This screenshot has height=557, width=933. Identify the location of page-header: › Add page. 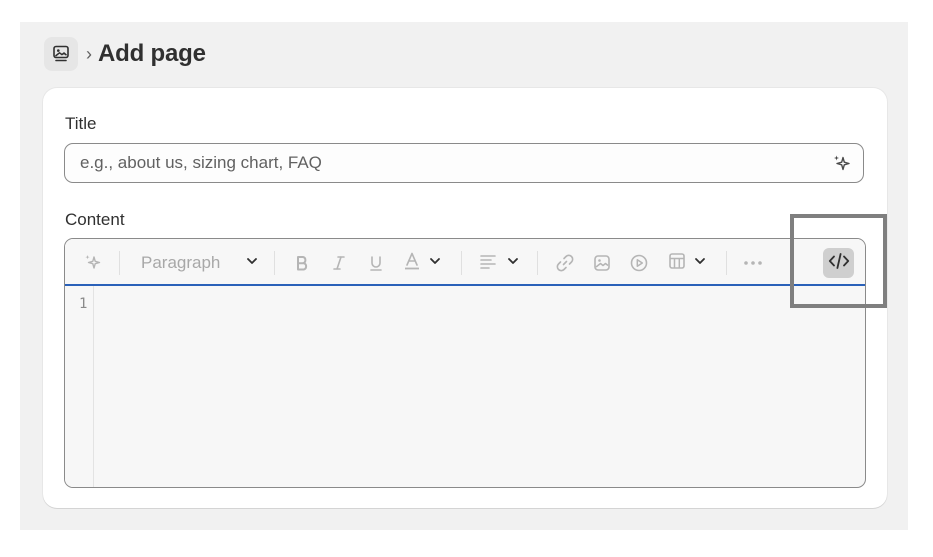
(125, 54).